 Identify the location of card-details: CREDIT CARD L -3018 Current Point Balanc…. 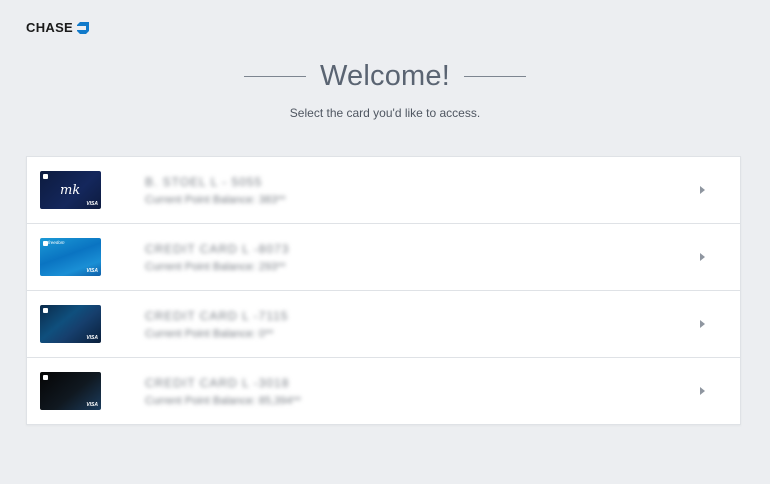
(223, 391).